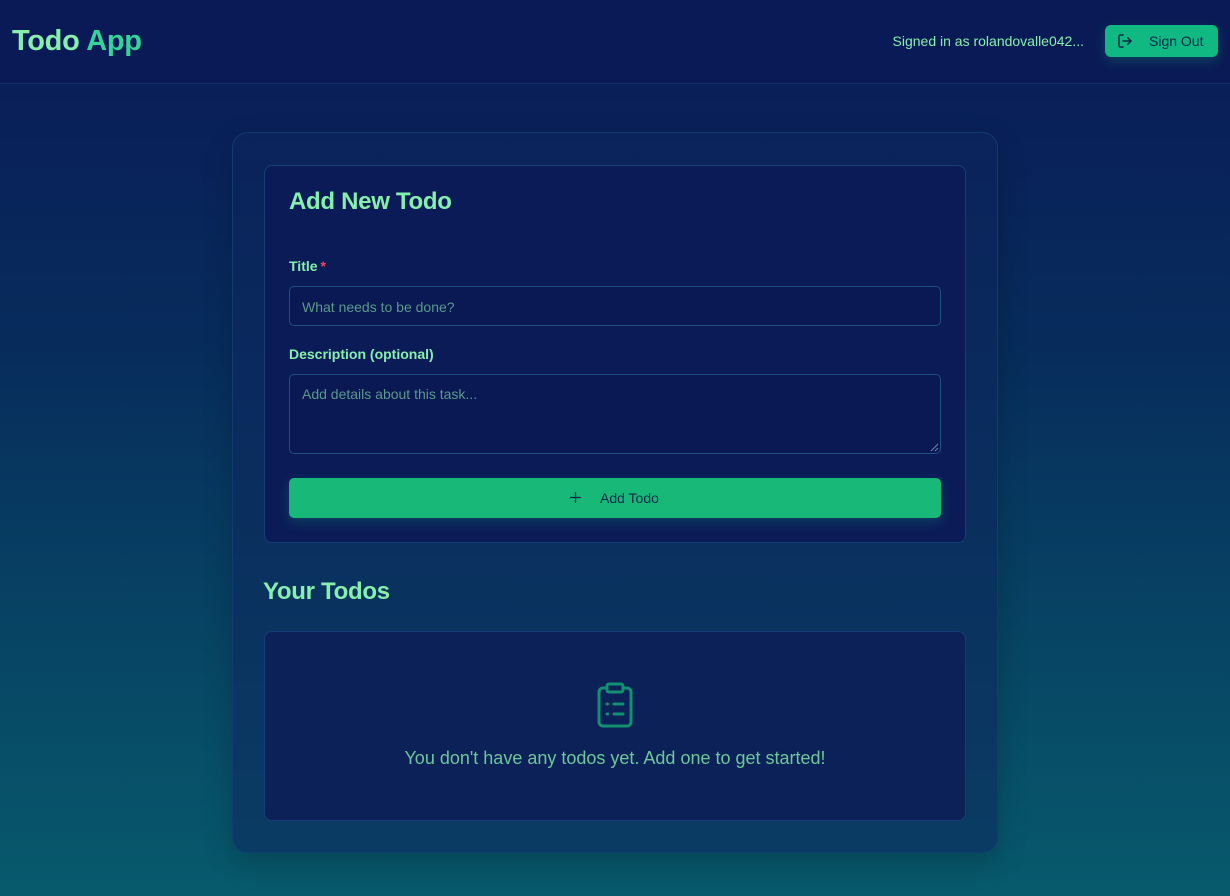 This screenshot has width=1230, height=896. What do you see at coordinates (378, 307) in the screenshot?
I see `title-input-placeholder: What needs to be done?` at bounding box center [378, 307].